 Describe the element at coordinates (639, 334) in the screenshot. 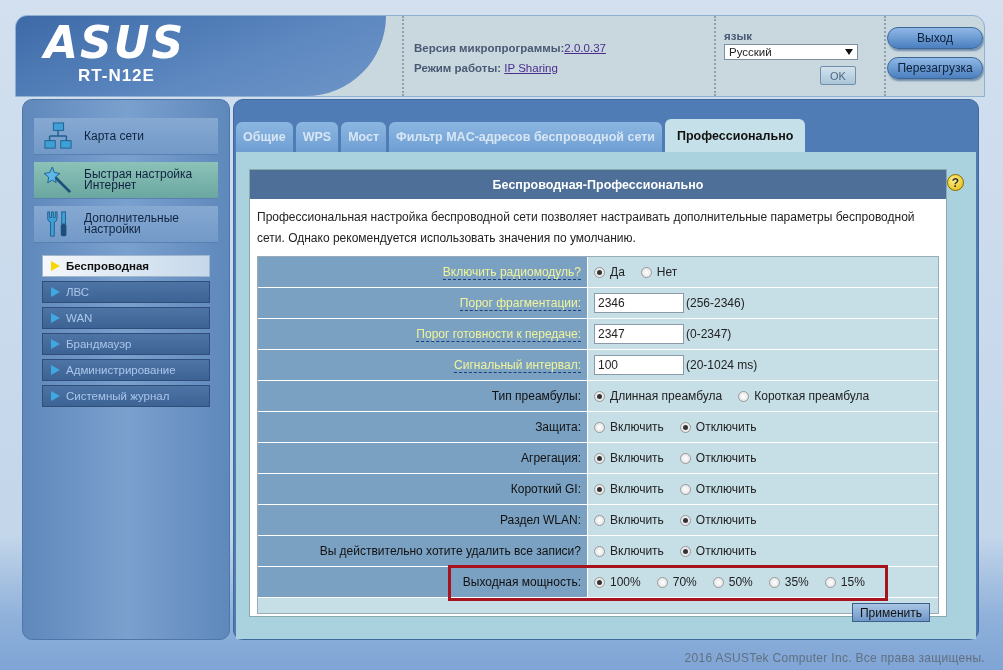

I see `input-field: 2347` at that location.